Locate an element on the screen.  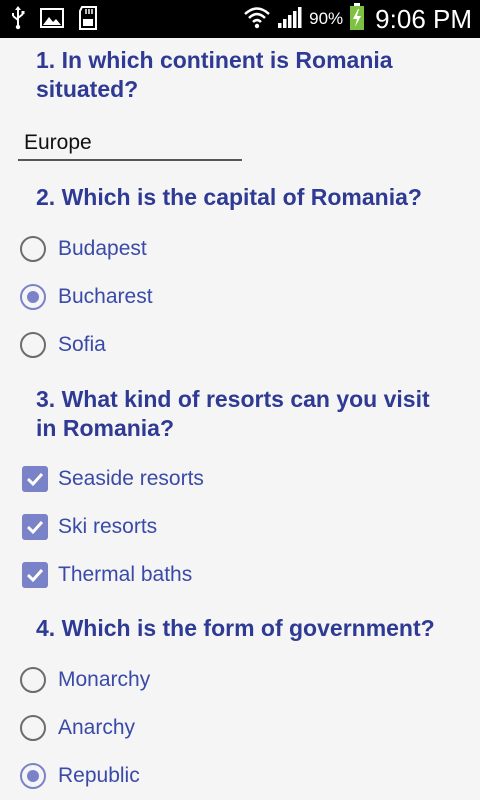
status-bar: 90% 9:06 PM is located at coordinates (240, 19).